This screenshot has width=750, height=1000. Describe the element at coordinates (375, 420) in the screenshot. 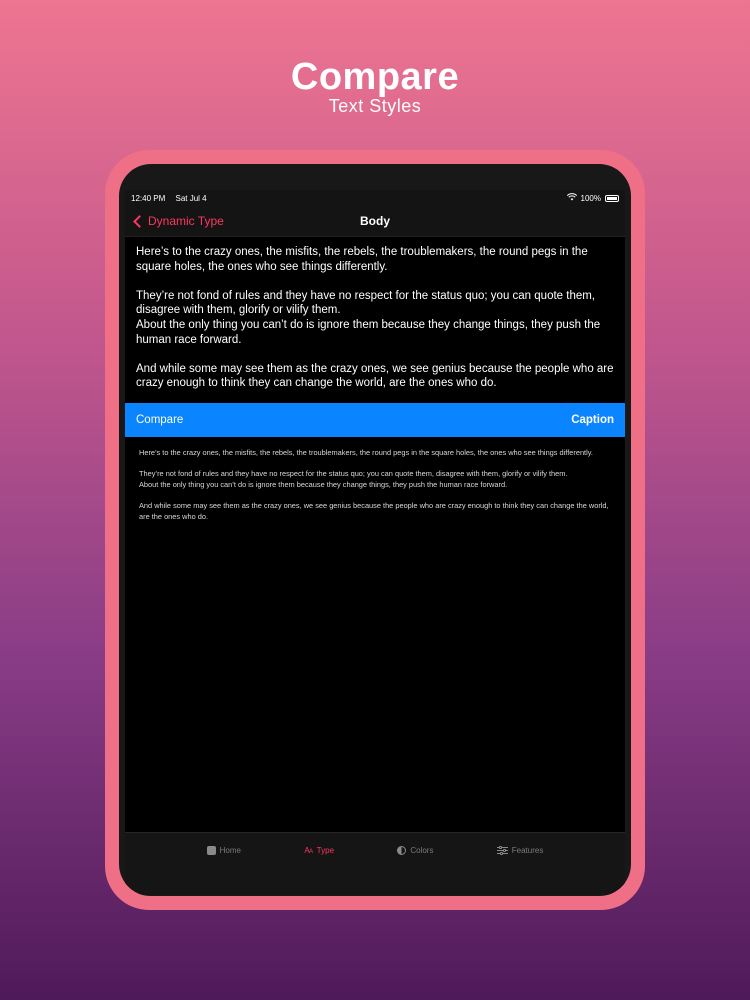

I see `compare-bar: Compare Caption` at that location.